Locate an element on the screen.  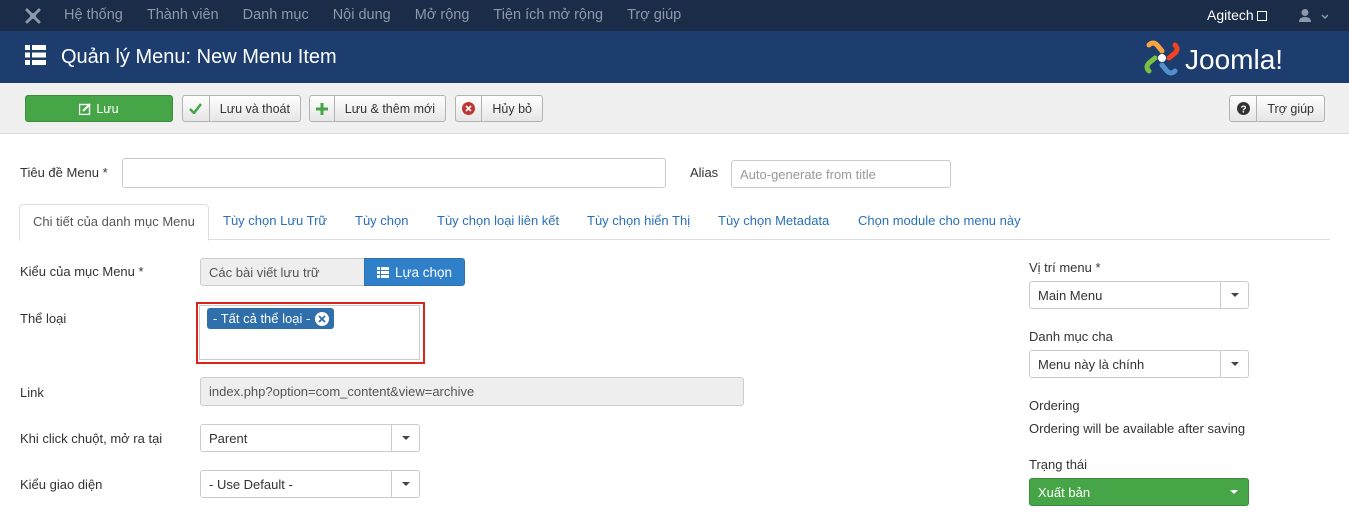
save-button: Lưu is located at coordinates (99, 108).